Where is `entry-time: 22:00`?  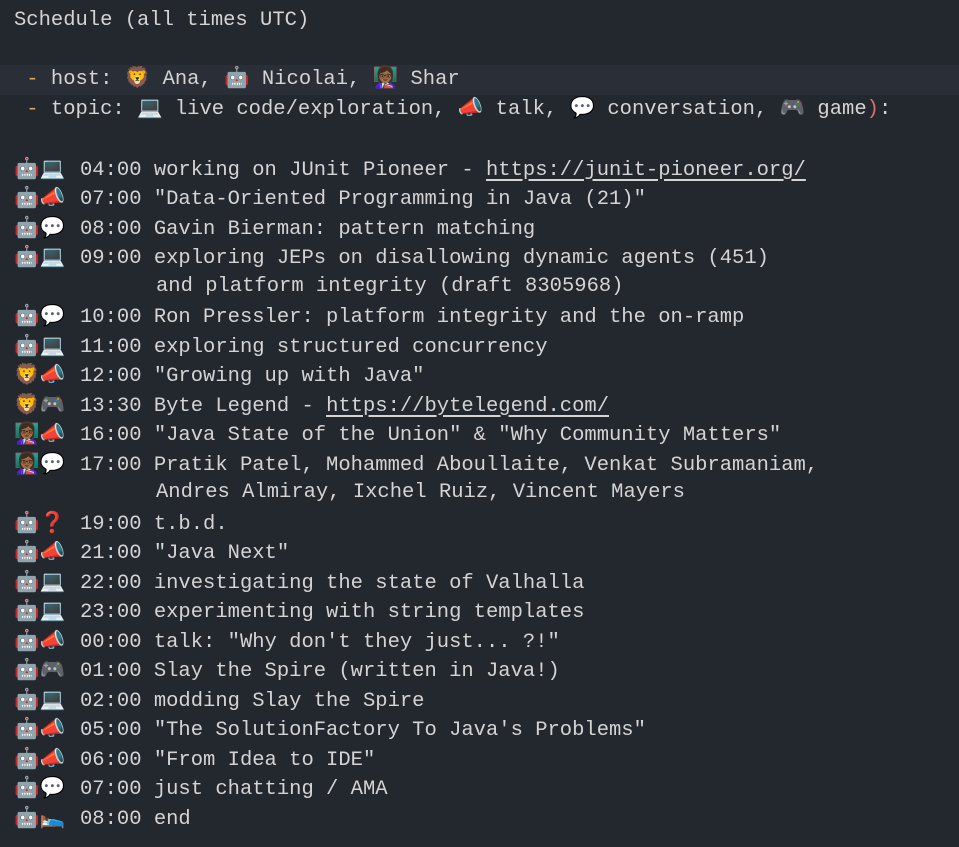 entry-time: 22:00 is located at coordinates (111, 583).